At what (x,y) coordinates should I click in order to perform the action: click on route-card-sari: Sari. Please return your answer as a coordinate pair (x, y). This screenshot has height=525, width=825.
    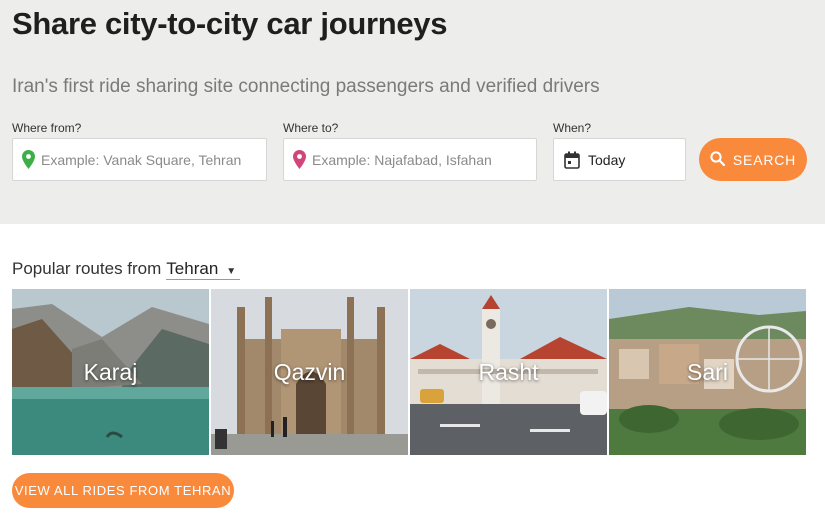
    Looking at the image, I should click on (707, 372).